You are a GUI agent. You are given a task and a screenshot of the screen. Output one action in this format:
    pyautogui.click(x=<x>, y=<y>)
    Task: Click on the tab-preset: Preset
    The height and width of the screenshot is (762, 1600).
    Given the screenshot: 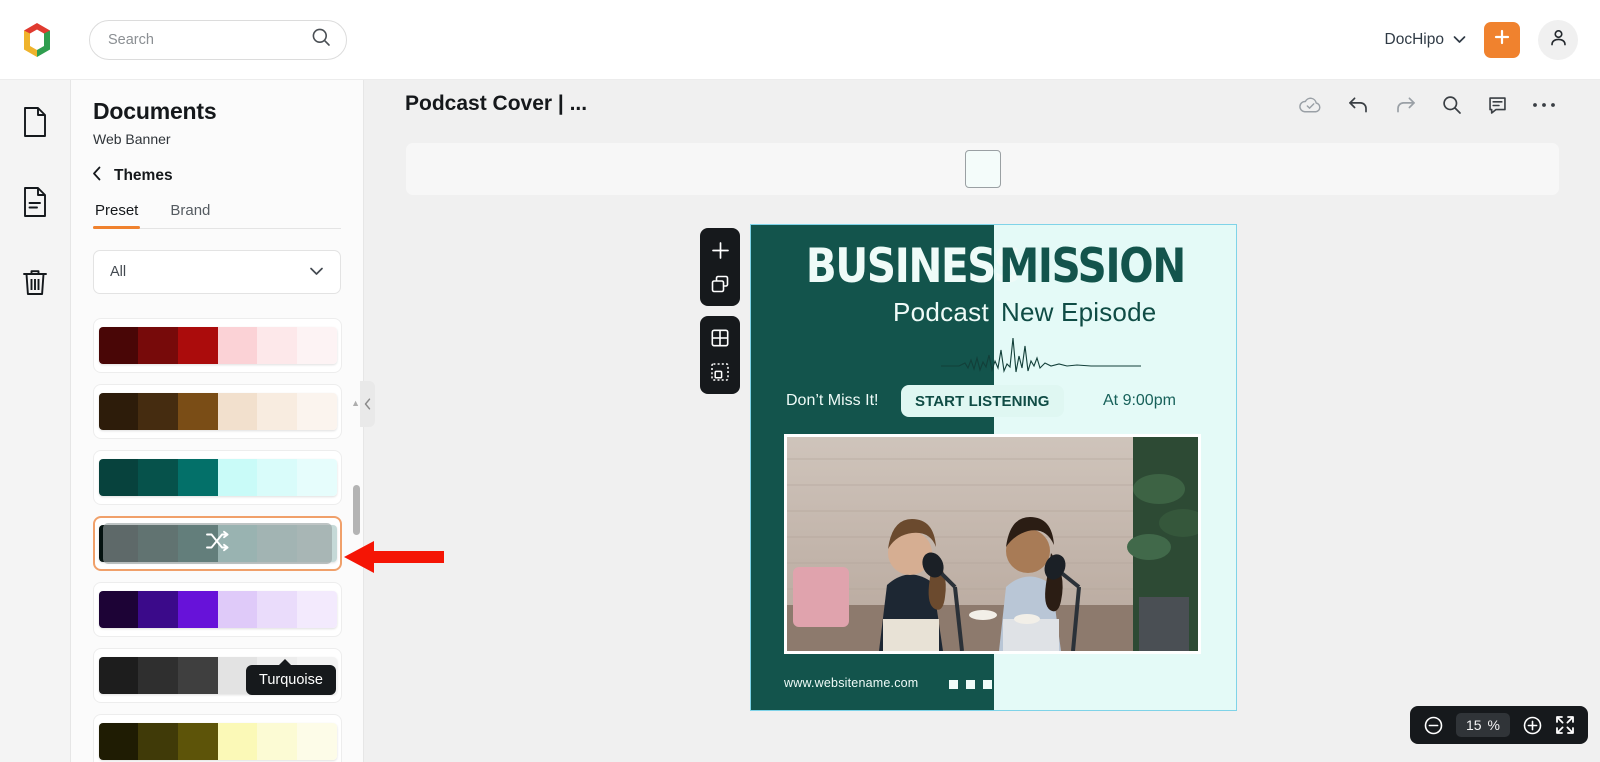 What is the action you would take?
    pyautogui.click(x=117, y=215)
    